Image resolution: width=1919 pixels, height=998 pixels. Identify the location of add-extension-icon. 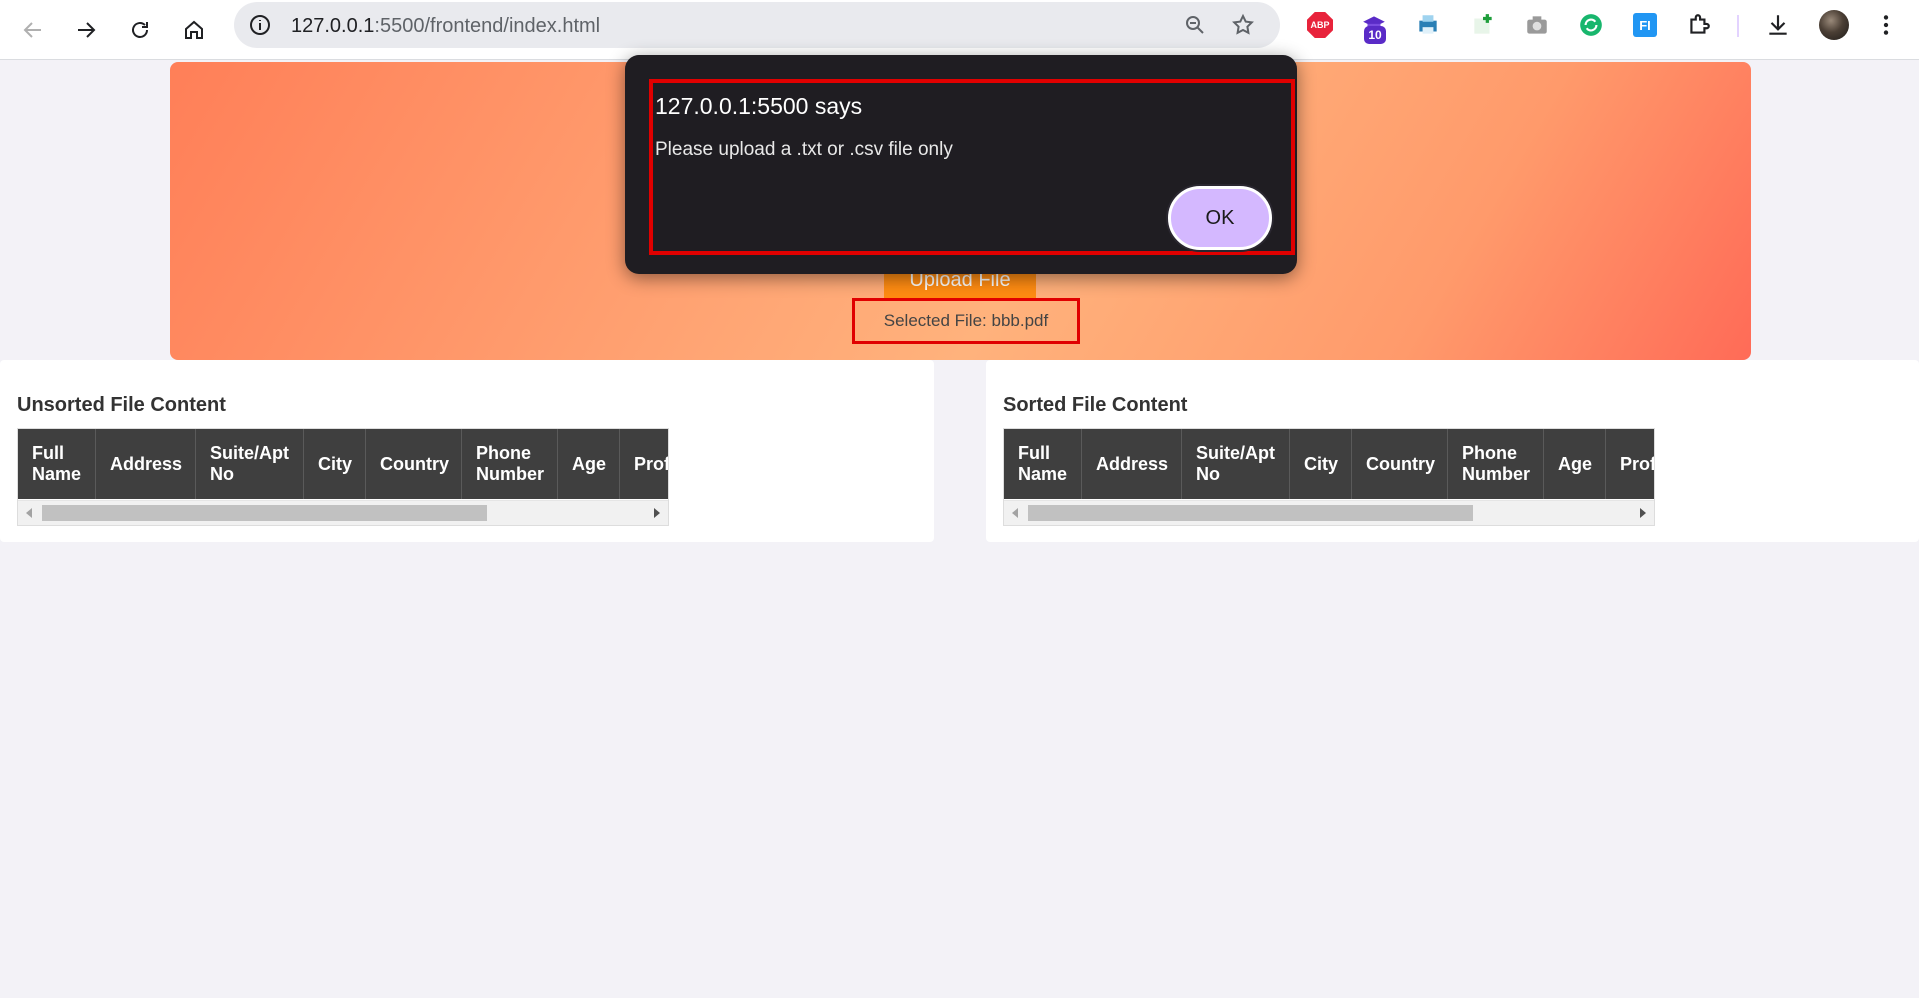
(1483, 25).